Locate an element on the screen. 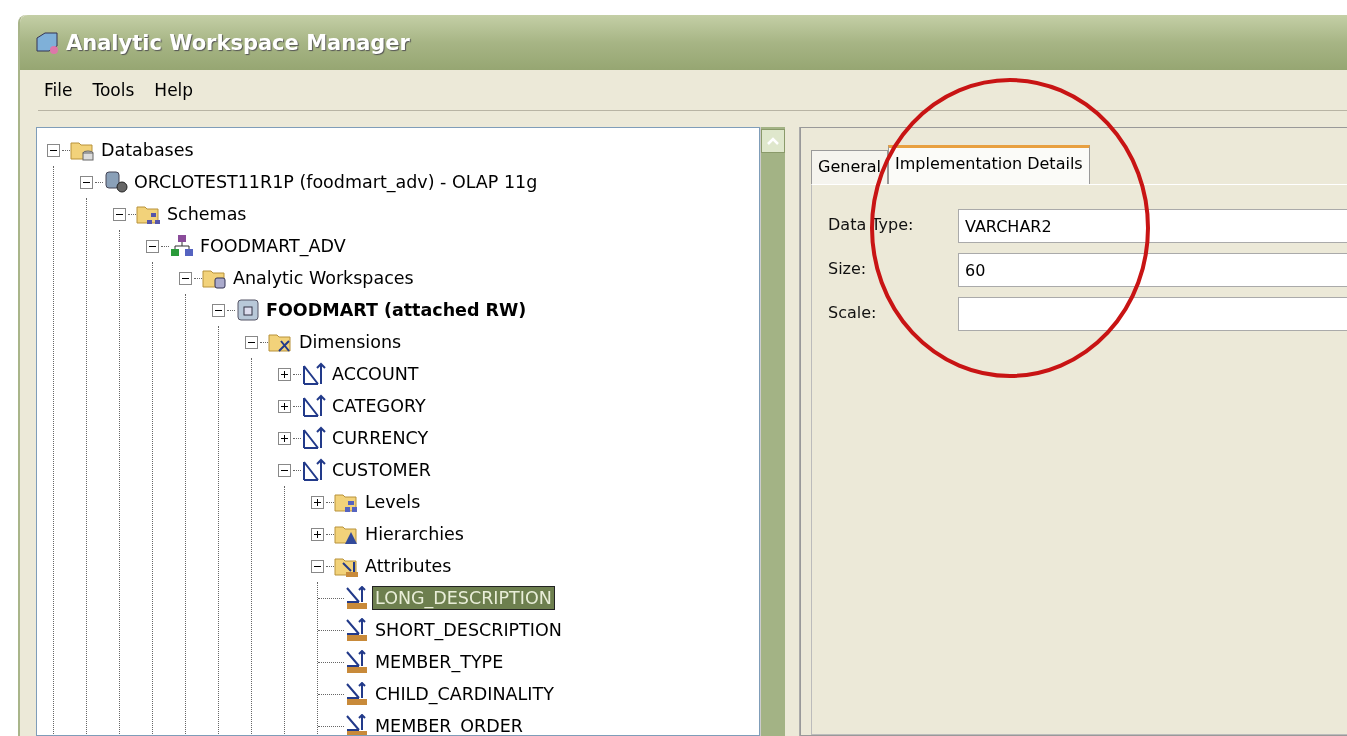 The height and width of the screenshot is (736, 1347). window-title: Analytic Workspace Manager is located at coordinates (238, 42).